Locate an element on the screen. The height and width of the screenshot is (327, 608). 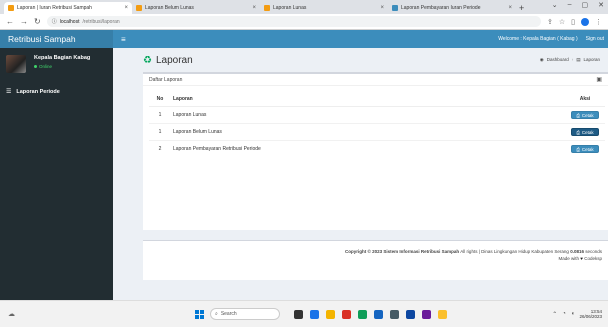
file-explorer-icon is located at coordinates (330, 314).